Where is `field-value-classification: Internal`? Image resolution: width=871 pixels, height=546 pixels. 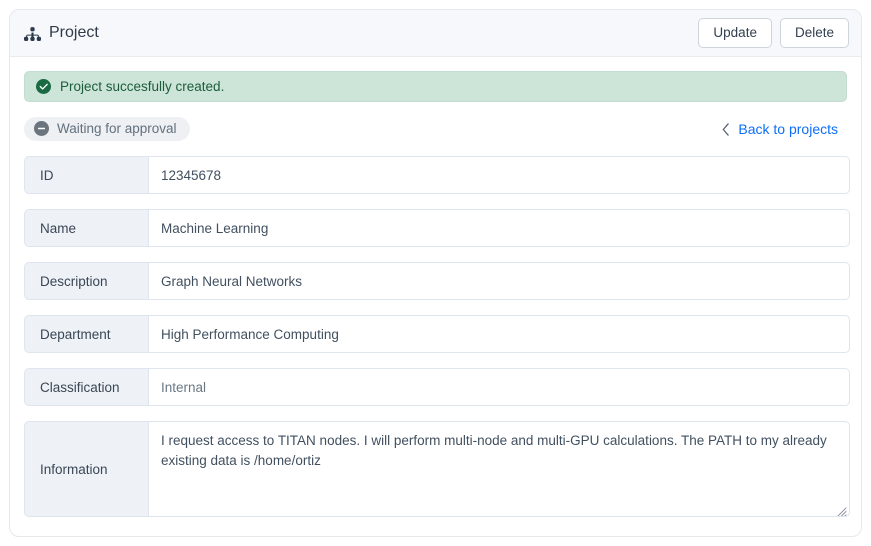 field-value-classification: Internal is located at coordinates (499, 387).